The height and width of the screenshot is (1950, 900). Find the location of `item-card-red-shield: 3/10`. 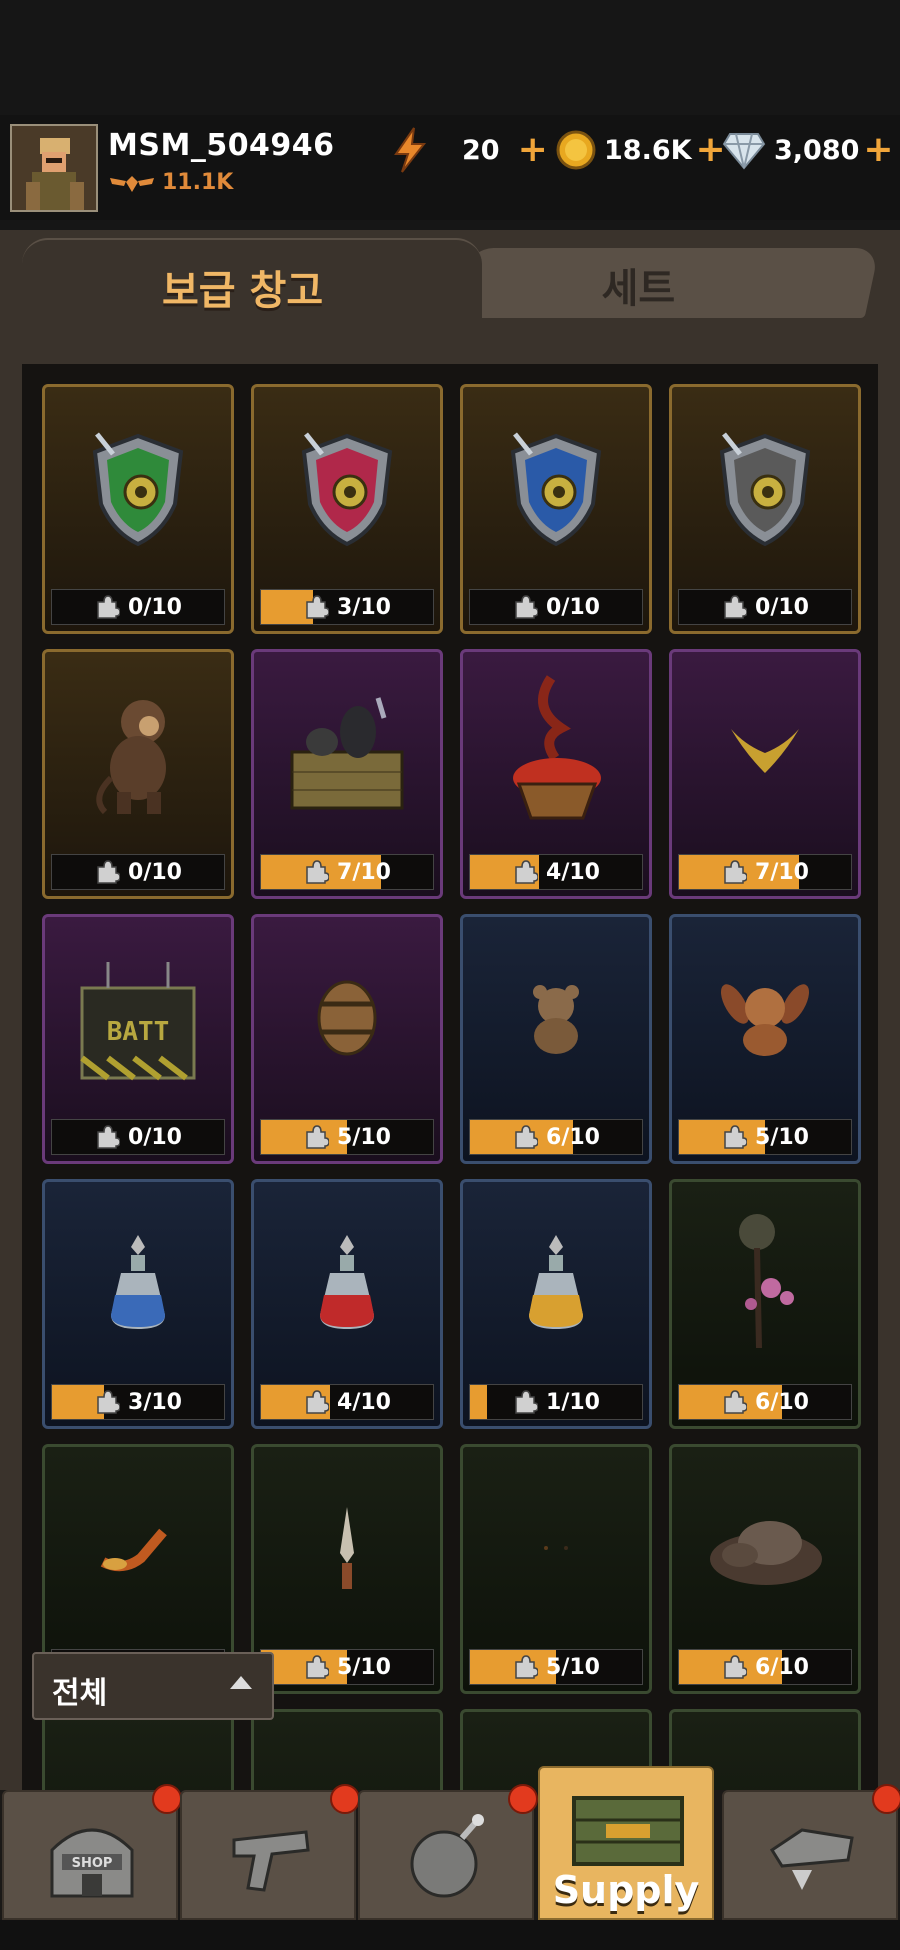

item-card-red-shield: 3/10 is located at coordinates (347, 509).